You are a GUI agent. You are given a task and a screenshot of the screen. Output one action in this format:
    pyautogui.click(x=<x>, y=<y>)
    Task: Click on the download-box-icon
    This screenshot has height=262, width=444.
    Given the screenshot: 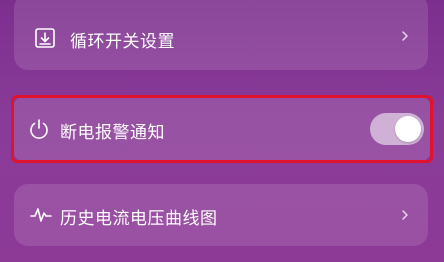 What is the action you would take?
    pyautogui.click(x=45, y=38)
    